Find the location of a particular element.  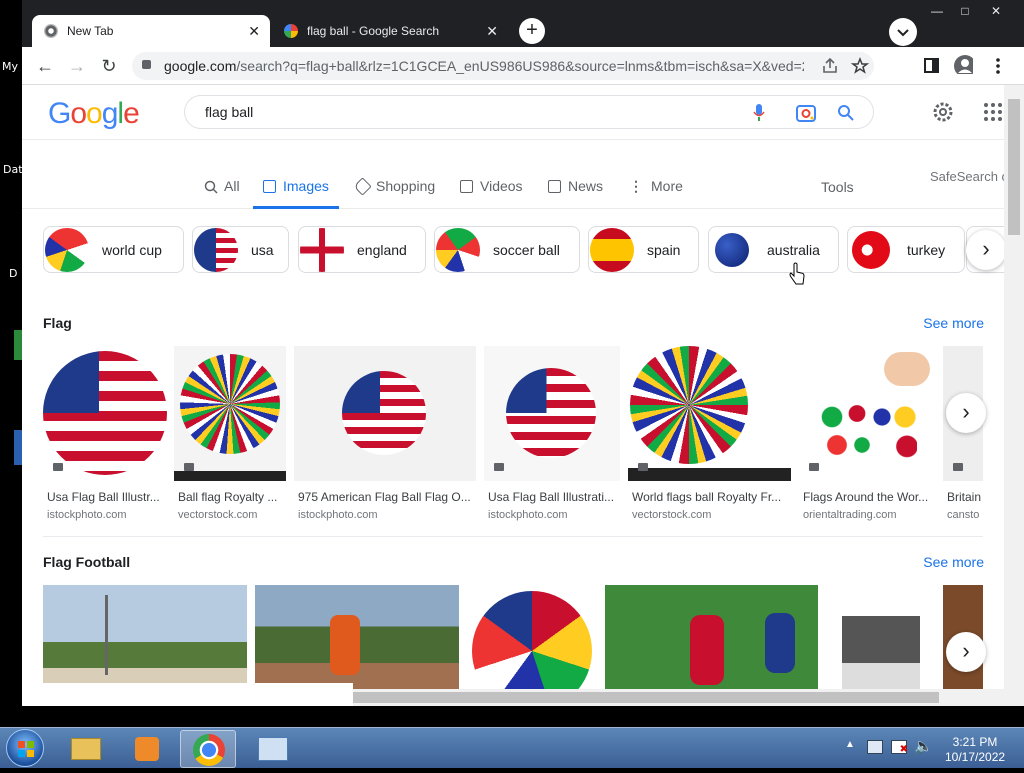

google-apps-icon is located at coordinates (993, 112).